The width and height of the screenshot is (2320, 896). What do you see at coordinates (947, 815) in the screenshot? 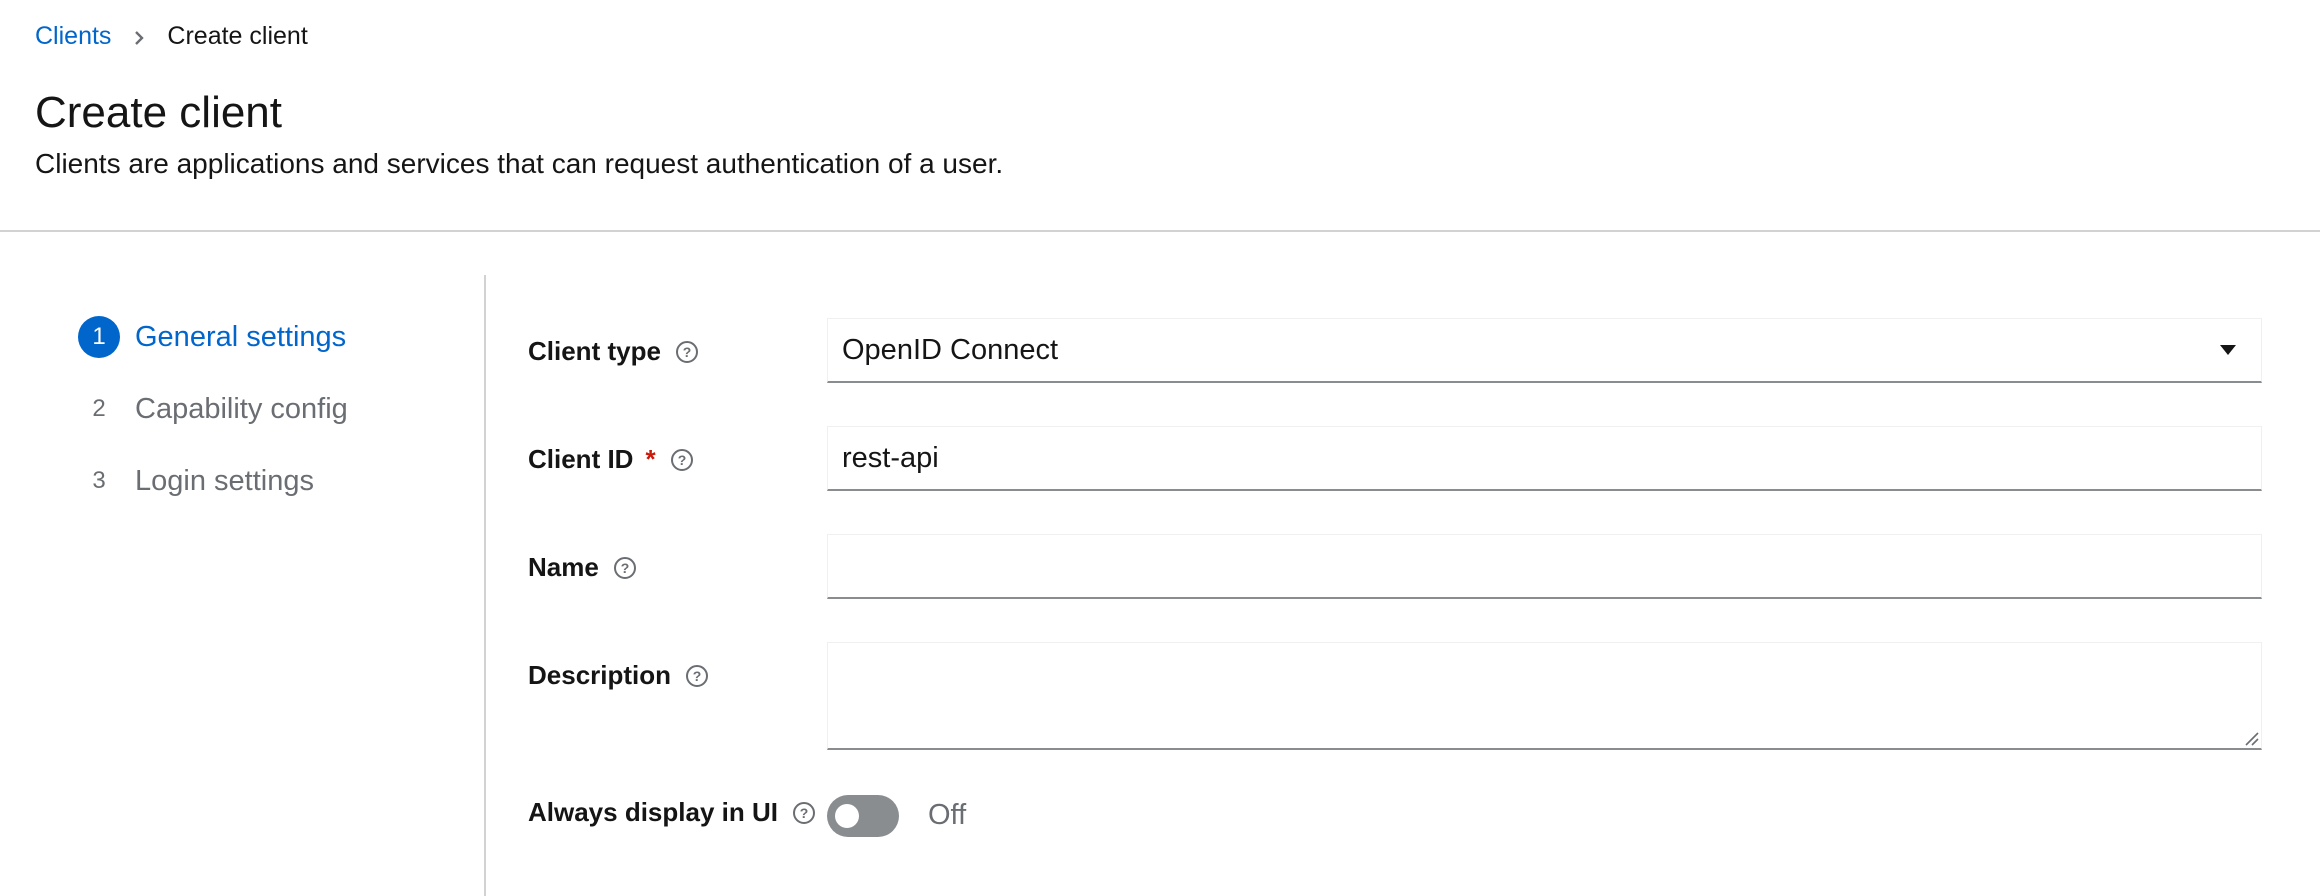
I see `toggle-state-text: Off` at bounding box center [947, 815].